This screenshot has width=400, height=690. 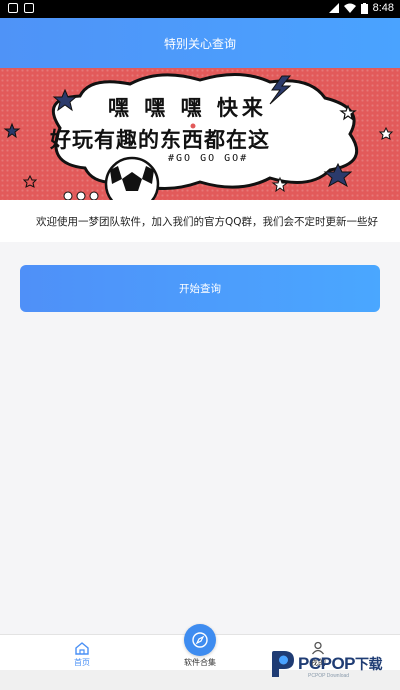 I want to click on app-bar: 特别关心查询, so click(x=200, y=43).